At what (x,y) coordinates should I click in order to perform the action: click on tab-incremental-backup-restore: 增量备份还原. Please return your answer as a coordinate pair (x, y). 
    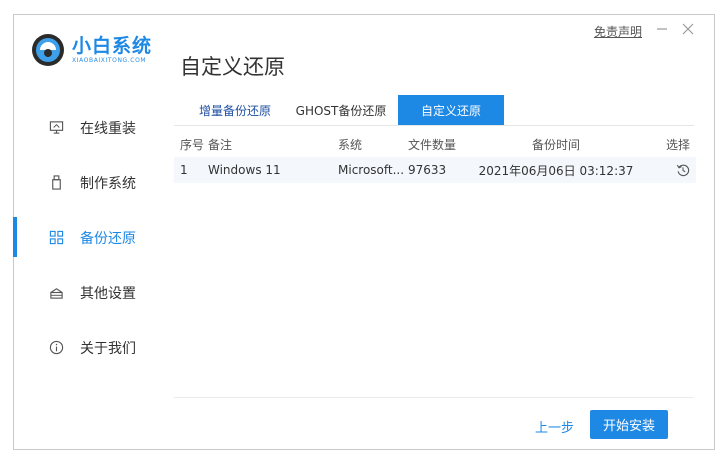
    Looking at the image, I should click on (235, 110).